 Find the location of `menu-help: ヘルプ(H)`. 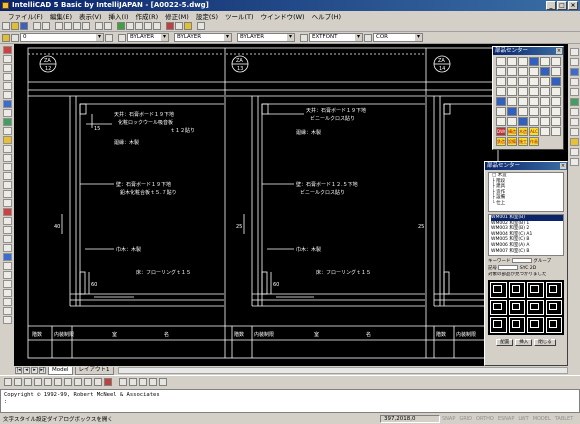

menu-help: ヘルプ(H) is located at coordinates (326, 16).